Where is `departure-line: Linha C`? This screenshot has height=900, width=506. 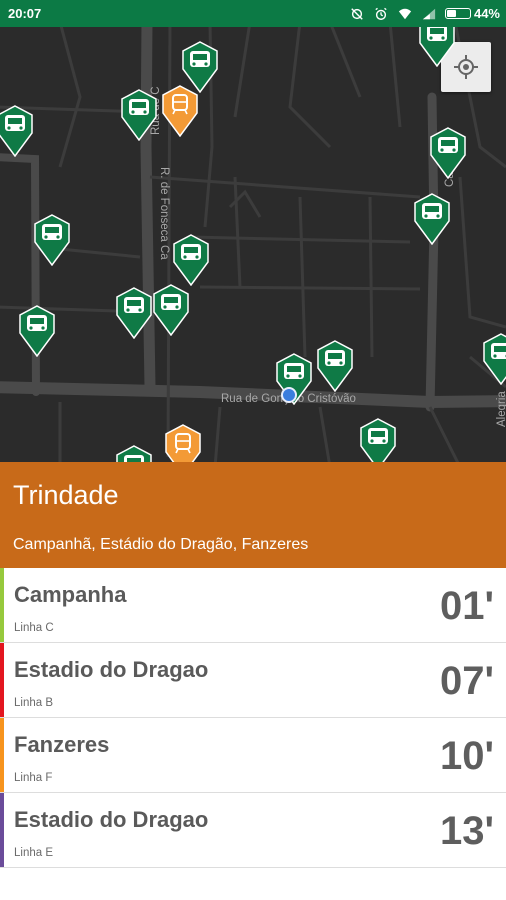 departure-line: Linha C is located at coordinates (34, 628).